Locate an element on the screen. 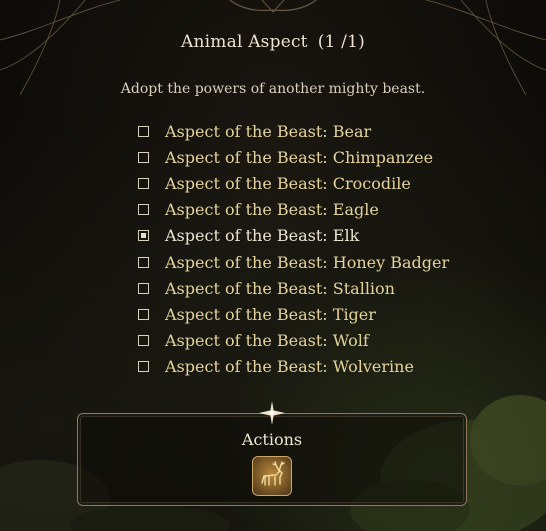 This screenshot has height=531, width=546. elk-icon is located at coordinates (272, 476).